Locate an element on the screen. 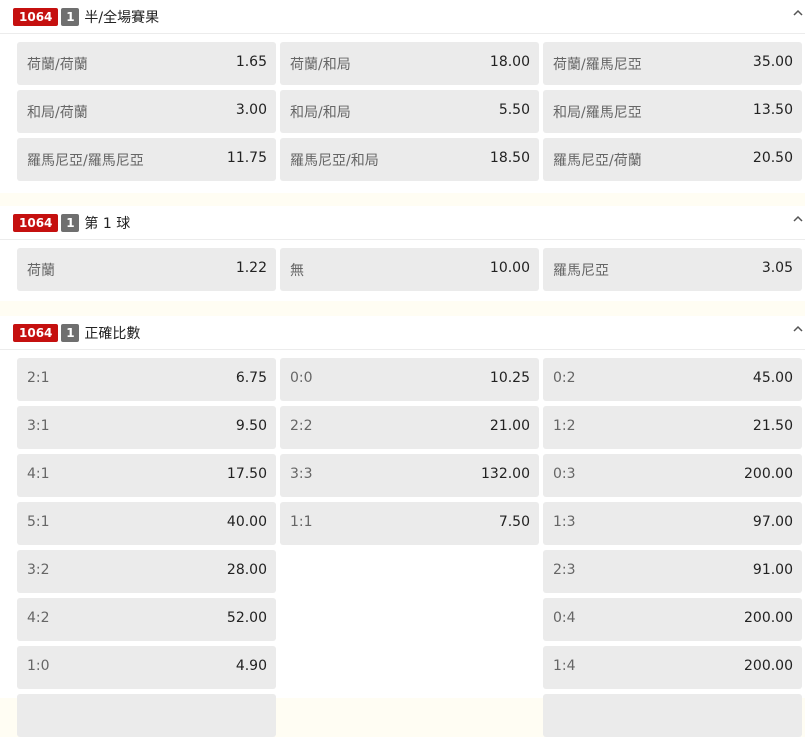  selection-label: 2:3 is located at coordinates (564, 570).